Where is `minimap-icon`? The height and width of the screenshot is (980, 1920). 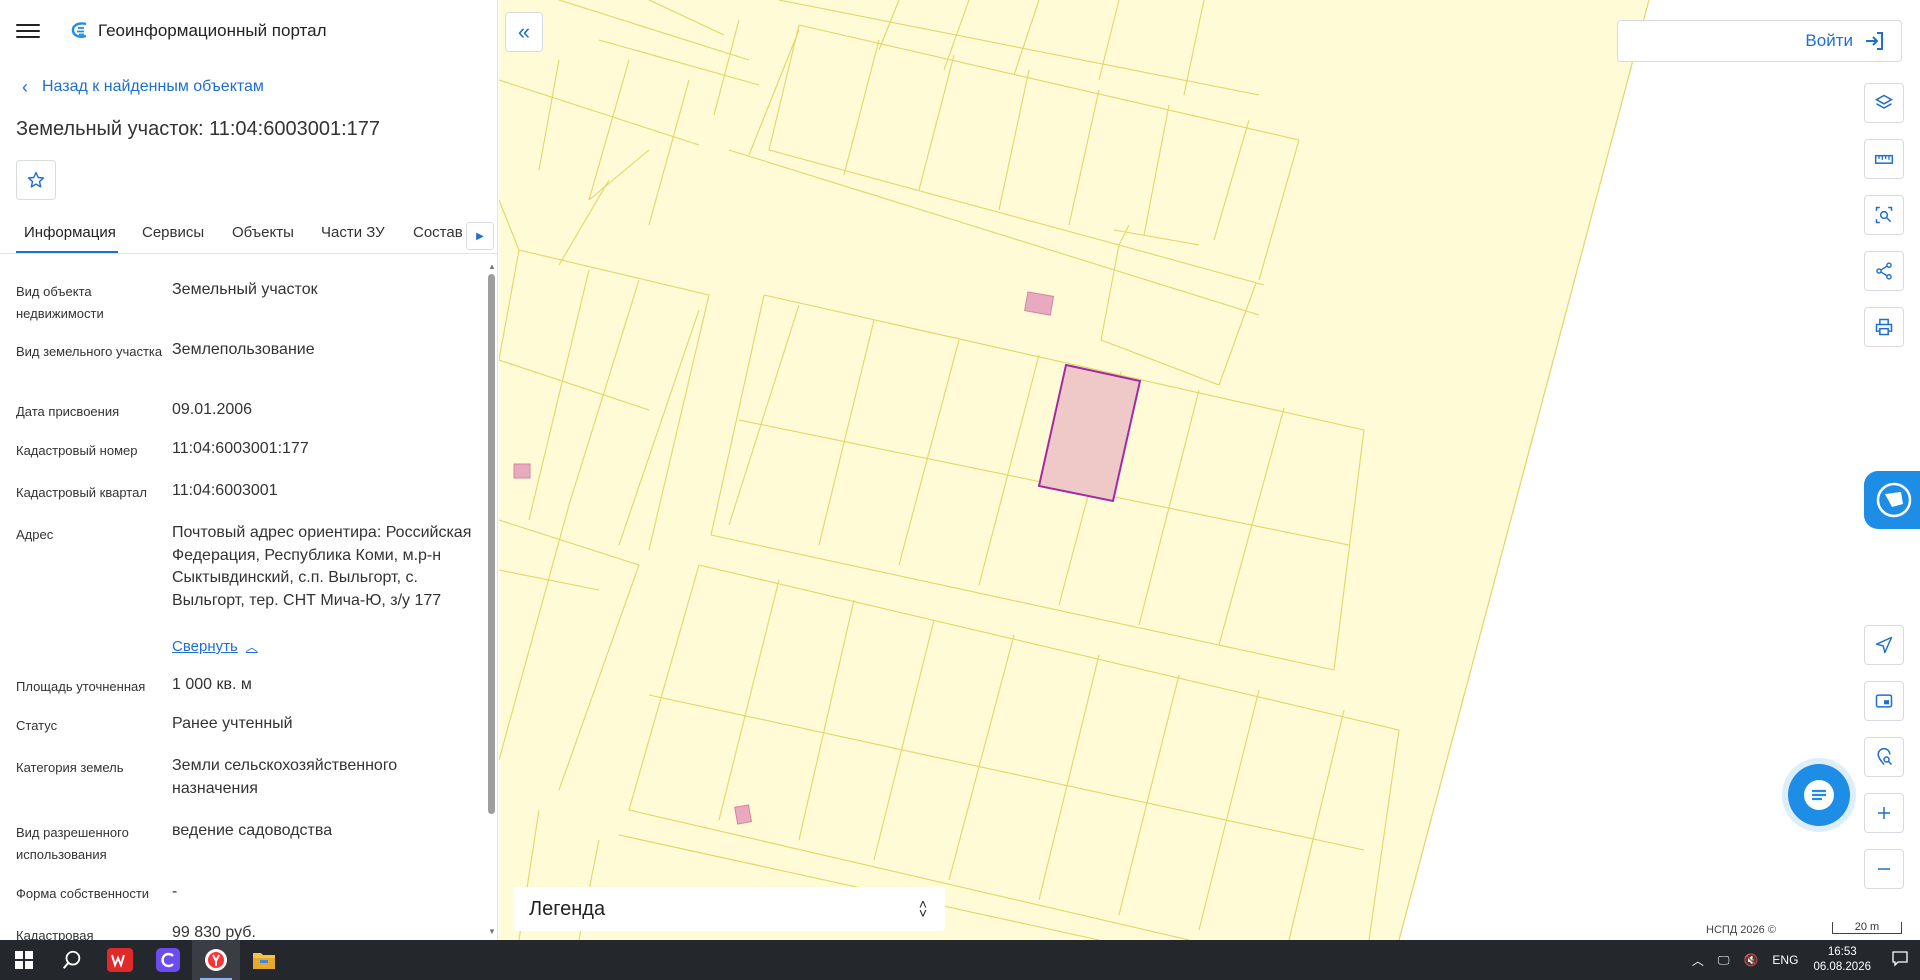
minimap-icon is located at coordinates (1884, 701).